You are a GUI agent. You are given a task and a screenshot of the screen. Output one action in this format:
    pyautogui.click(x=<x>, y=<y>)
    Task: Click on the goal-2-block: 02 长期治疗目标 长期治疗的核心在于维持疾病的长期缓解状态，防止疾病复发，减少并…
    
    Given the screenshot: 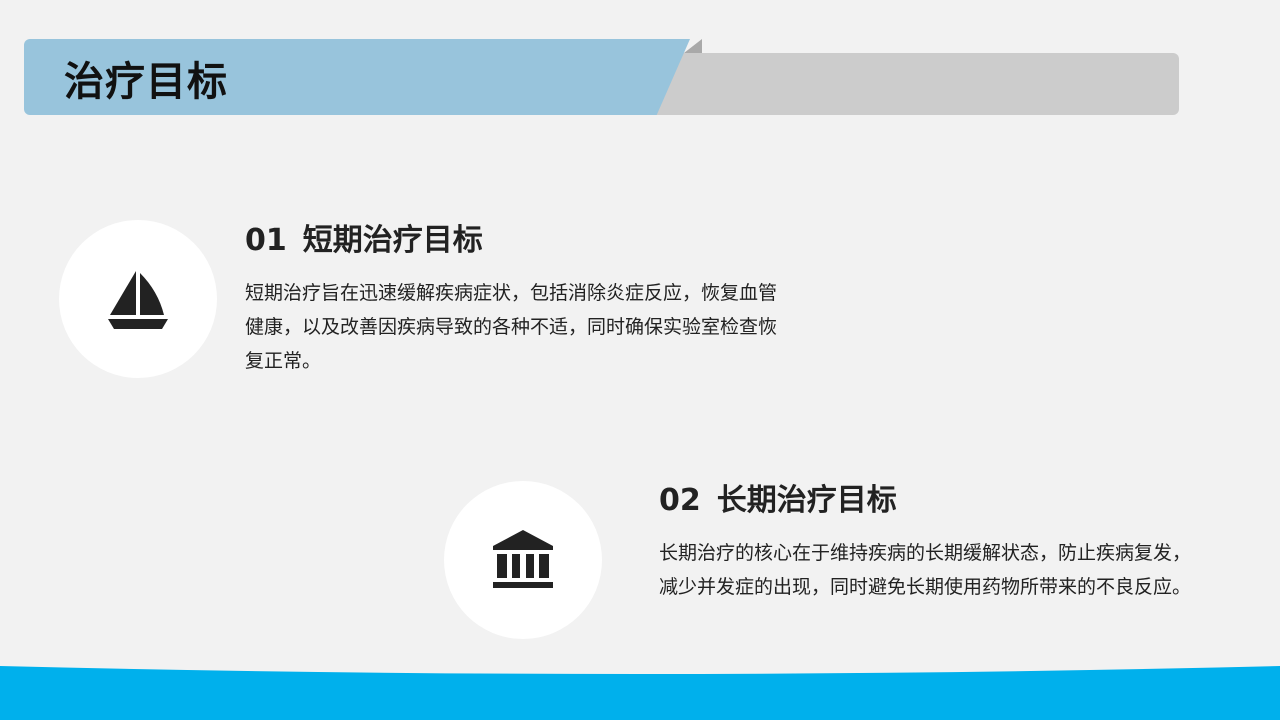 What is the action you would take?
    pyautogui.click(x=931, y=542)
    